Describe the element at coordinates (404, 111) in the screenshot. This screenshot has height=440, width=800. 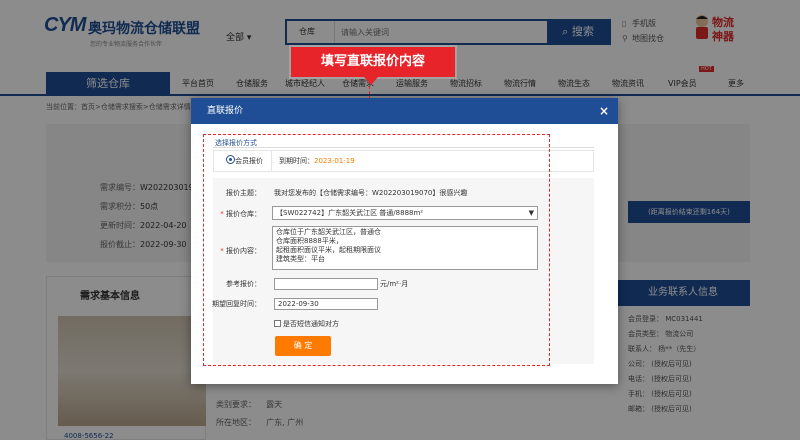
I see `dialog-title: 直联报价` at that location.